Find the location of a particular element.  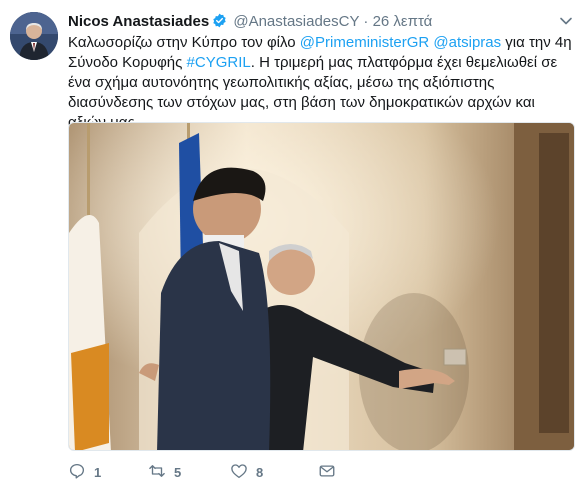

author-name: Nicos Anastasiades is located at coordinates (138, 21).